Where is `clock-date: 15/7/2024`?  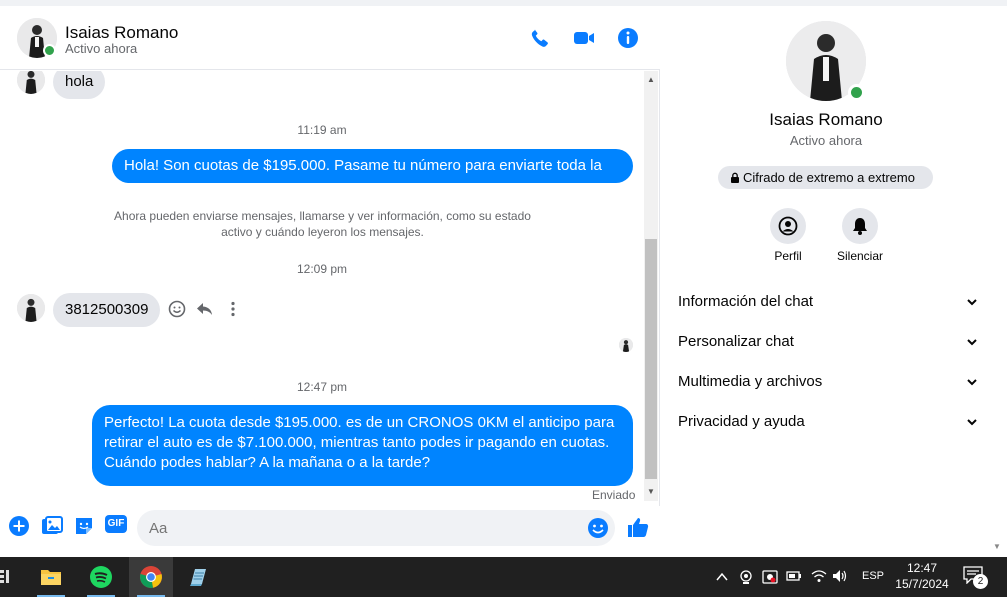 clock-date: 15/7/2024 is located at coordinates (922, 584).